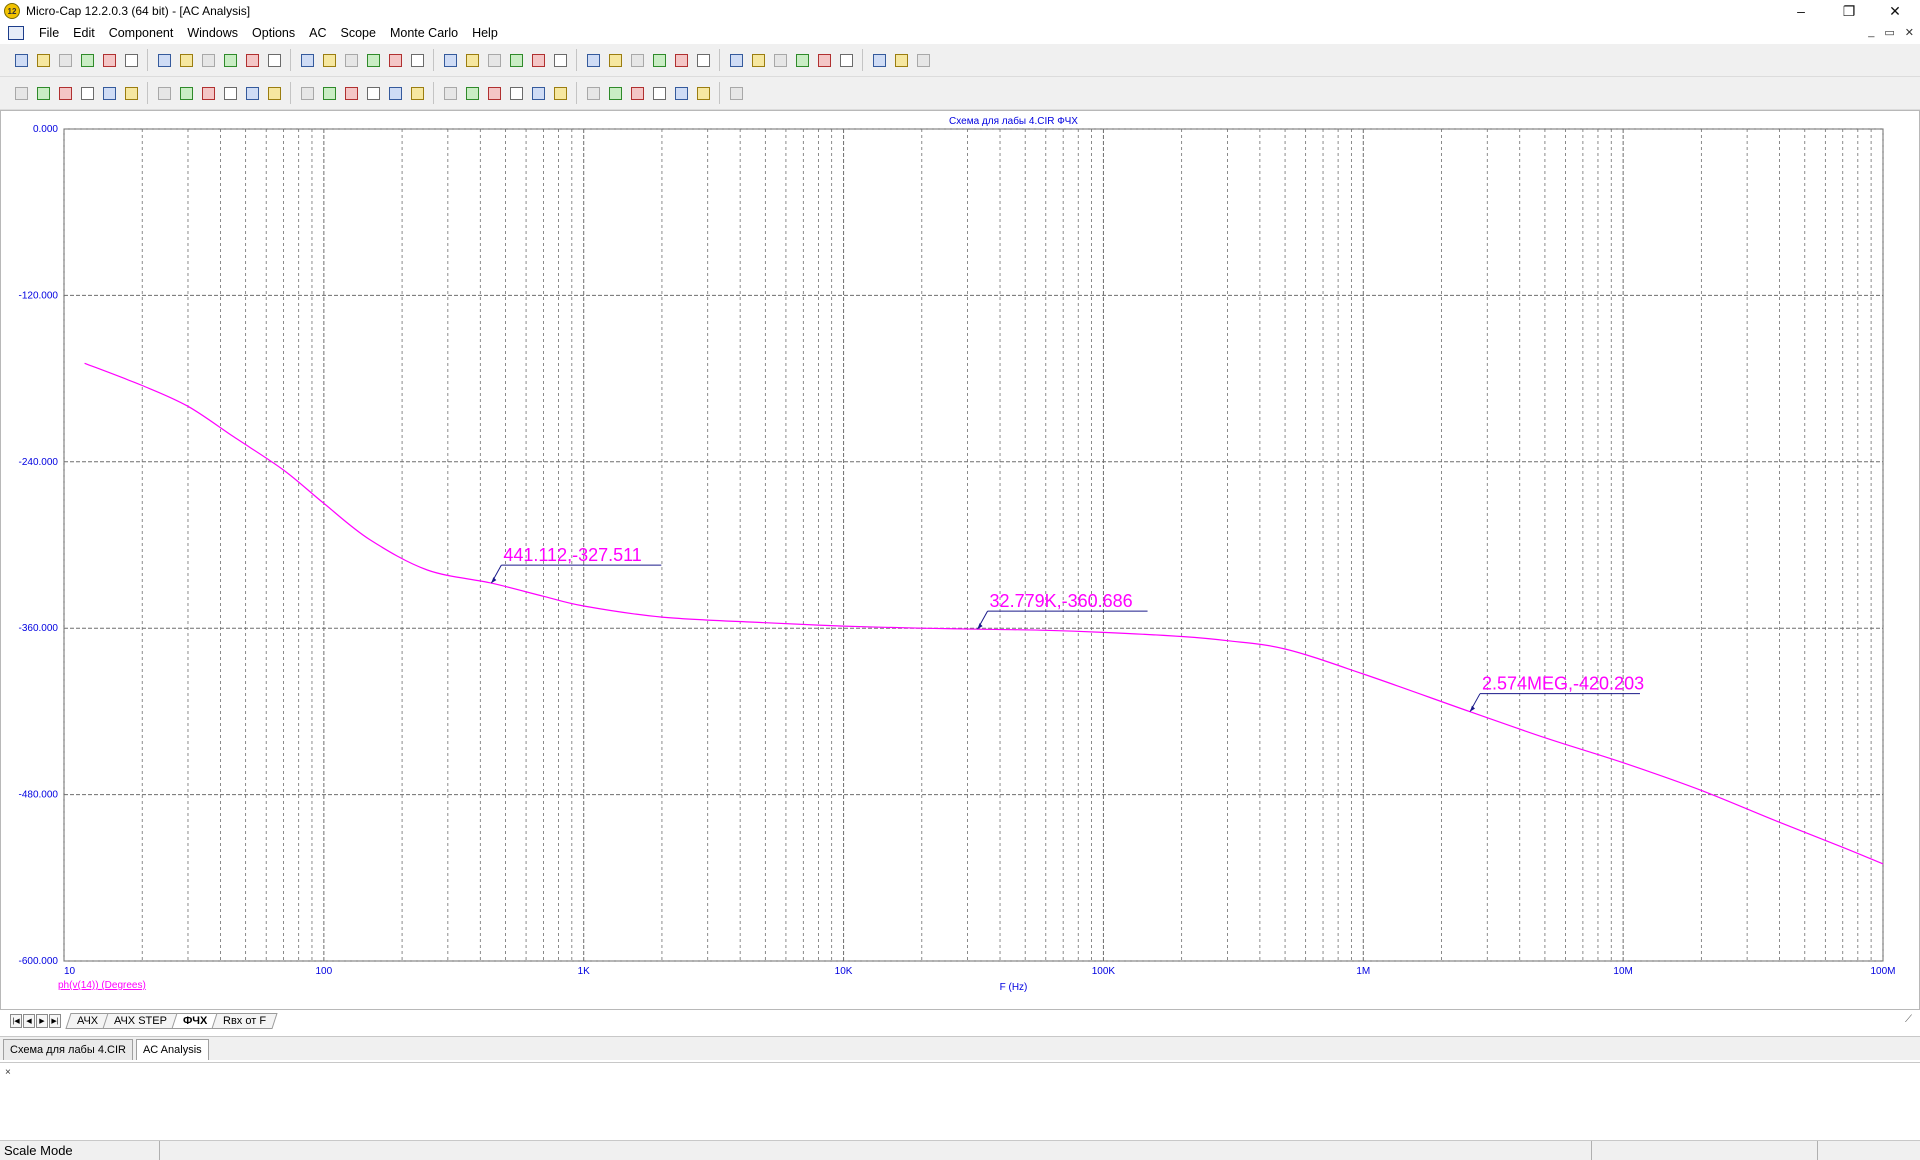  Describe the element at coordinates (42, 1021) in the screenshot. I see `next-tab-button: ▶` at that location.